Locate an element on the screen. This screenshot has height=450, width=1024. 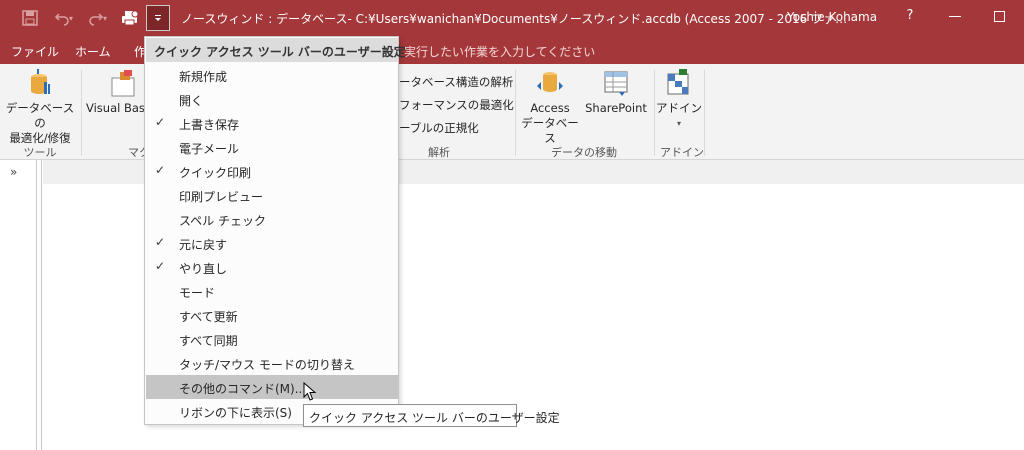
tab-home: ホーム is located at coordinates (93, 51).